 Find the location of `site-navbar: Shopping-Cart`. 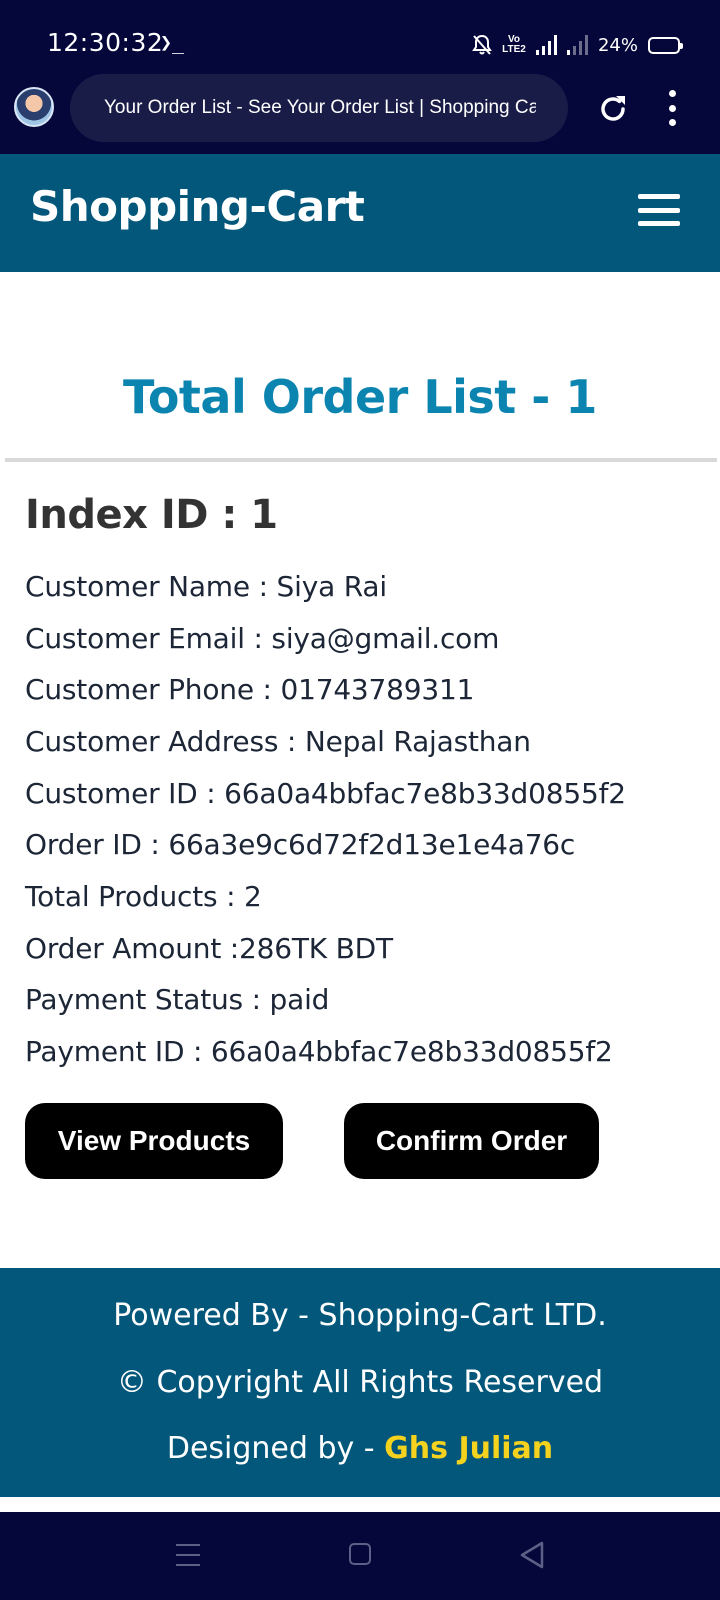

site-navbar: Shopping-Cart is located at coordinates (360, 213).